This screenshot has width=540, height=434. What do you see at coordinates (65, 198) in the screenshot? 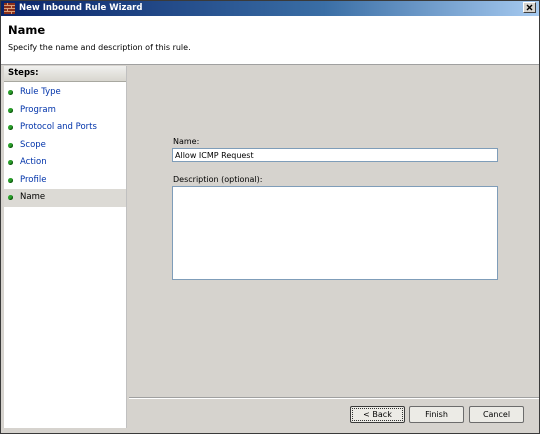
I see `step-name: Name` at bounding box center [65, 198].